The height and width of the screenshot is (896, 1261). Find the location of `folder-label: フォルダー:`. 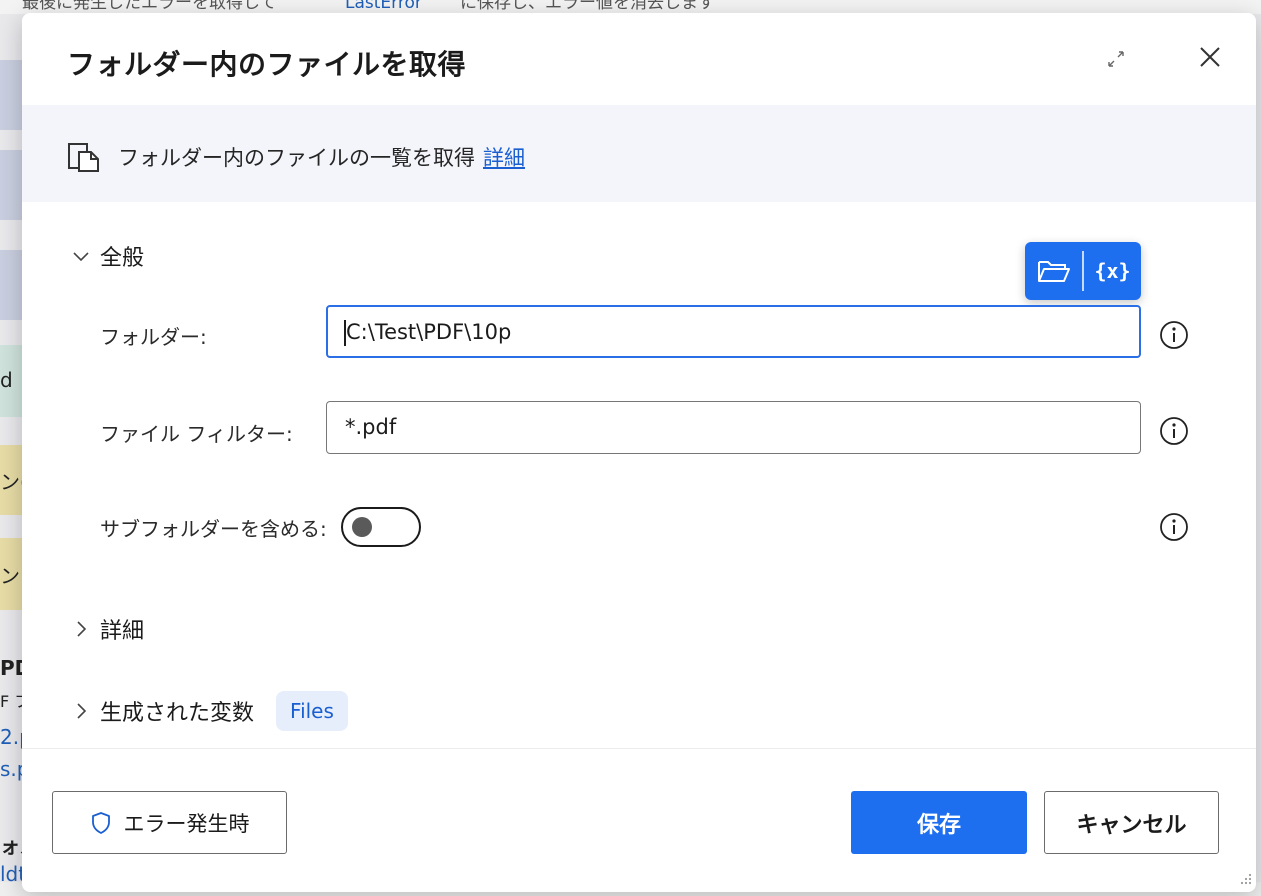

folder-label: フォルダー: is located at coordinates (153, 337).